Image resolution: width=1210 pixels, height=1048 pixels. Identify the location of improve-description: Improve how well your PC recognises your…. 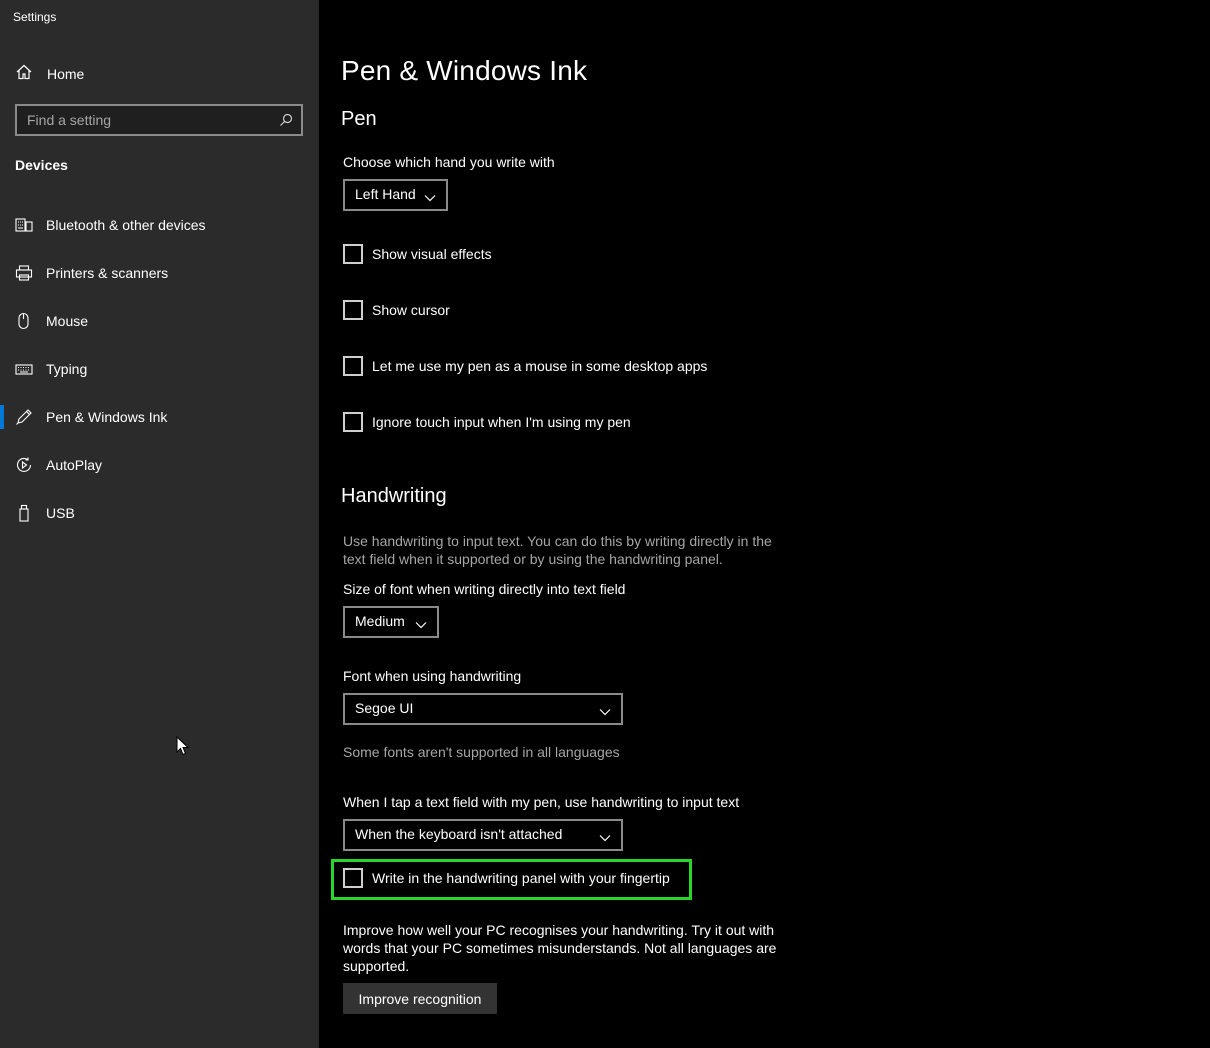
(560, 948).